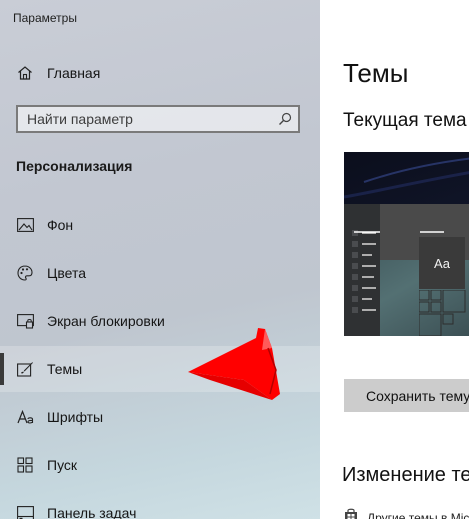 The height and width of the screenshot is (519, 469). What do you see at coordinates (75, 417) in the screenshot?
I see `nav-item-label: Шрифты` at bounding box center [75, 417].